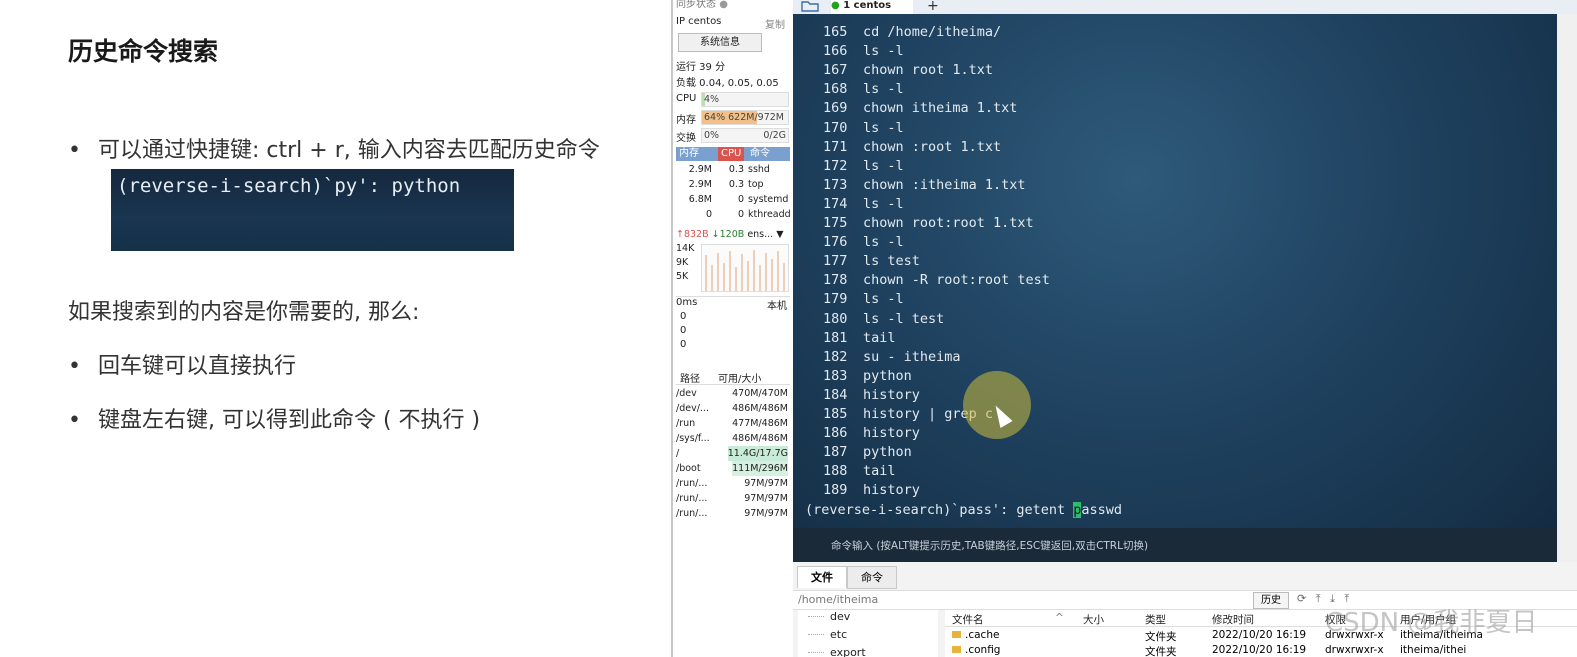 Image resolution: width=1577 pixels, height=657 pixels. Describe the element at coordinates (766, 498) in the screenshot. I see `disk-size: 97M/97M` at that location.